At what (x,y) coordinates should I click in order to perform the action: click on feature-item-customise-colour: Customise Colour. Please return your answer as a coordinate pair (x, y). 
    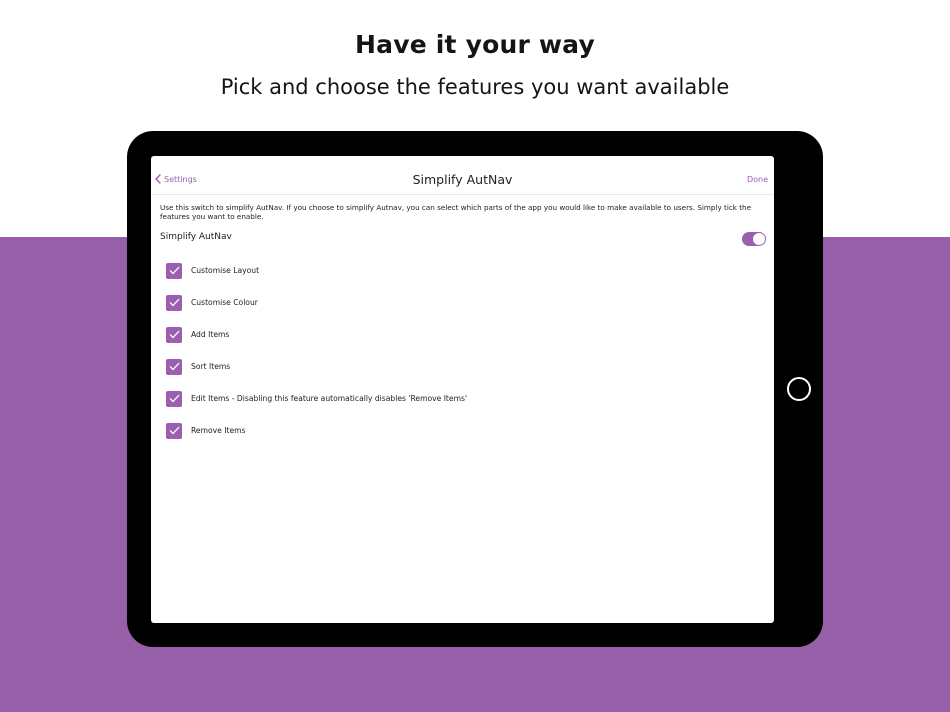
    Looking at the image, I should click on (416, 302).